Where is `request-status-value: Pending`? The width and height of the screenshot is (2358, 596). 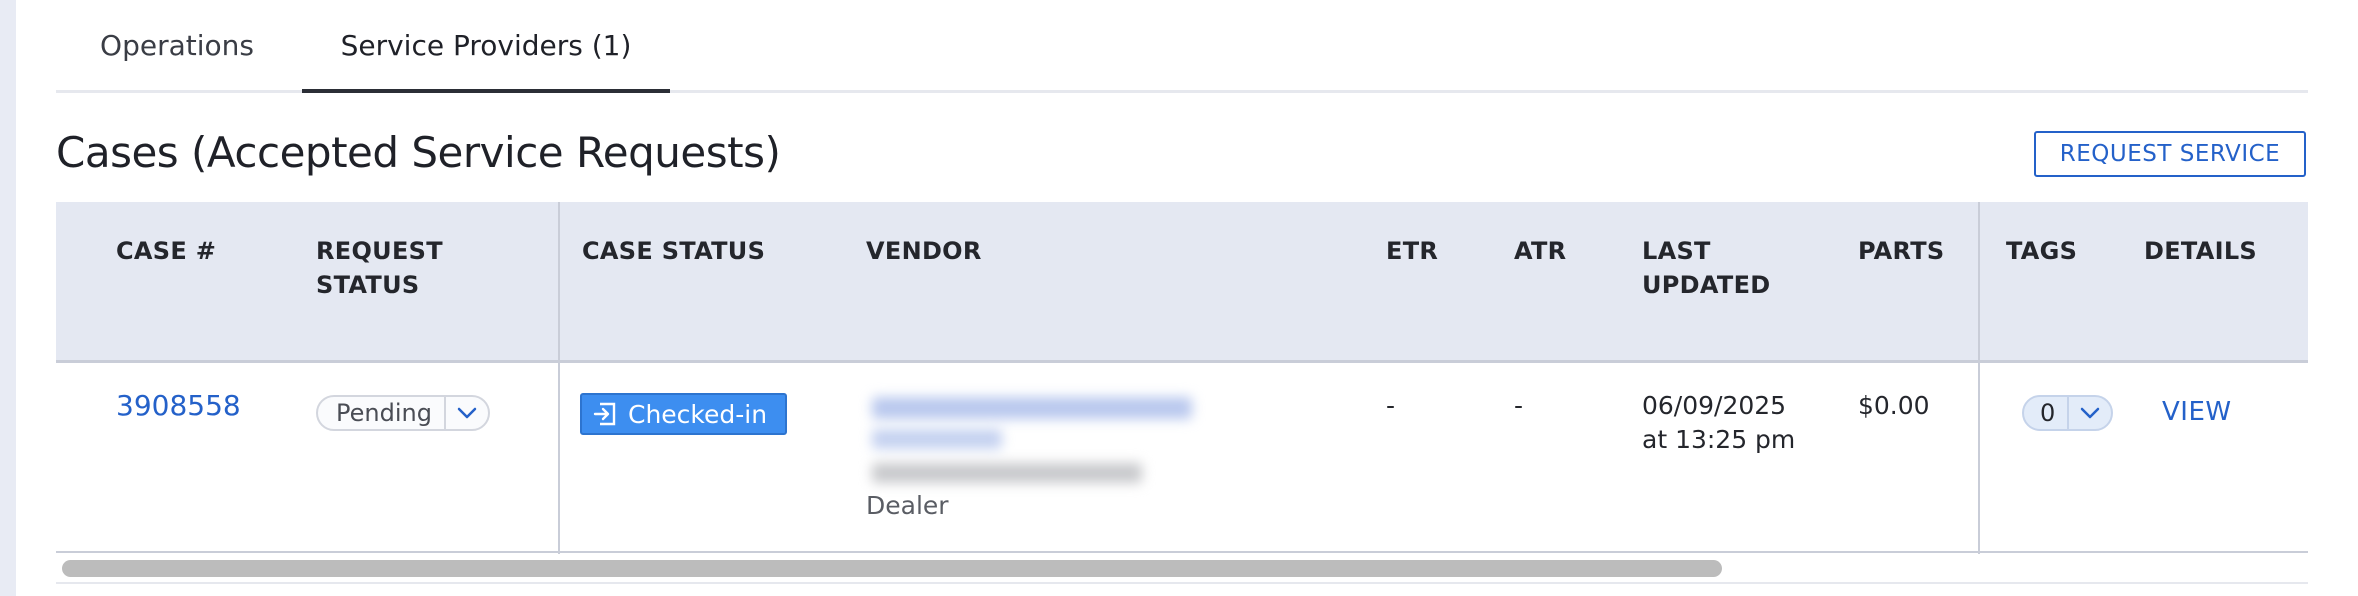 request-status-value: Pending is located at coordinates (384, 413).